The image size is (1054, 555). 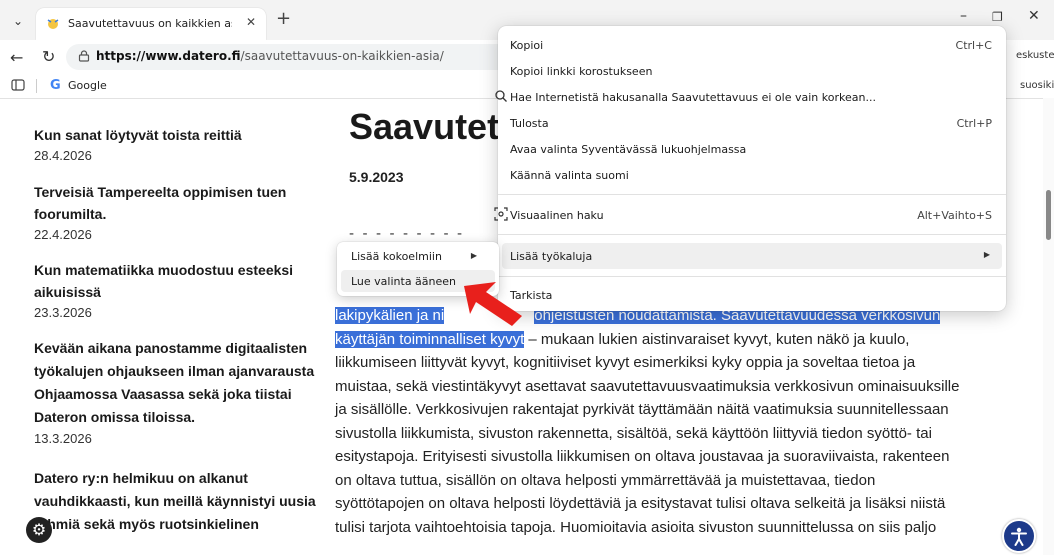 What do you see at coordinates (168, 56) in the screenshot?
I see `url-host: https://www.datero.fi` at bounding box center [168, 56].